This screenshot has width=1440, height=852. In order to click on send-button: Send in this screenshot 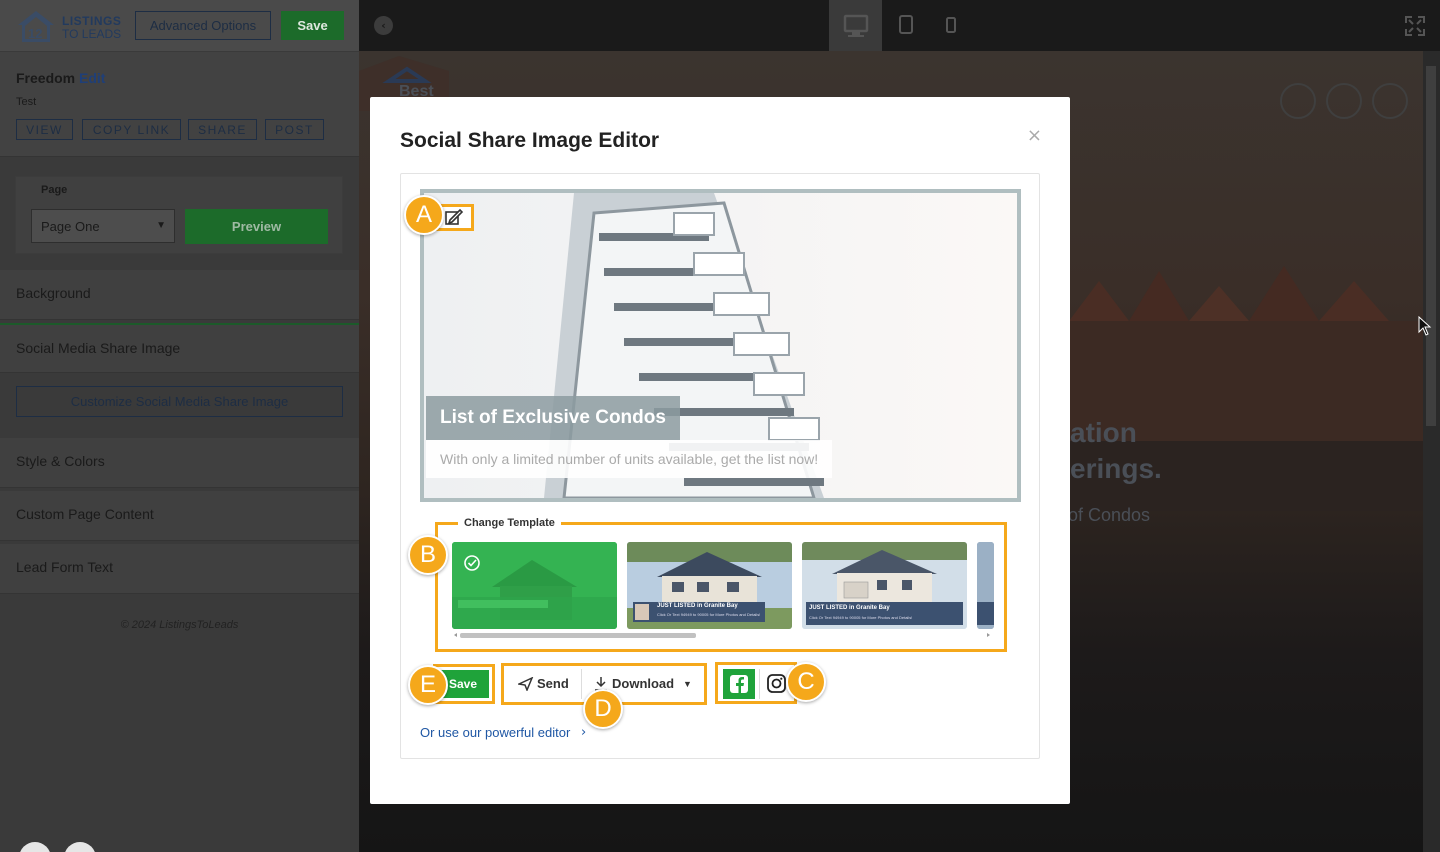, I will do `click(549, 684)`.